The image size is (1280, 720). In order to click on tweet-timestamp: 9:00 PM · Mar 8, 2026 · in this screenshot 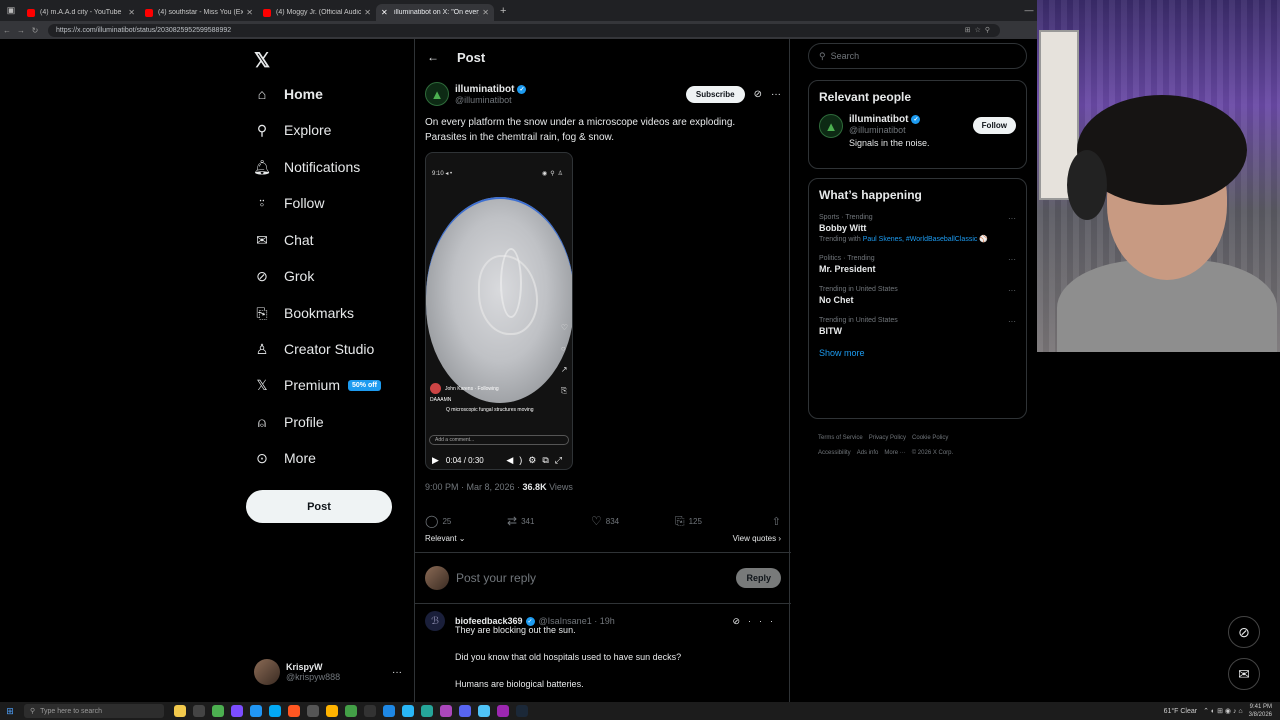, I will do `click(474, 487)`.